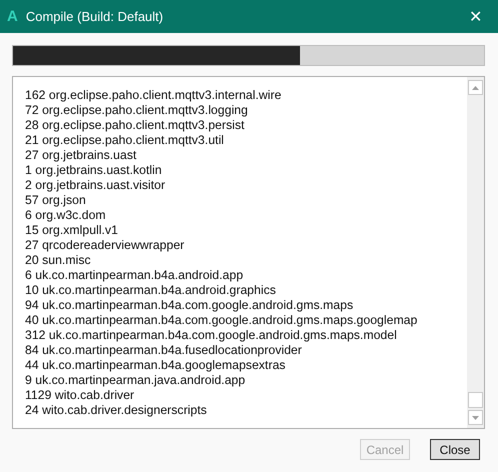 Image resolution: width=498 pixels, height=472 pixels. What do you see at coordinates (475, 400) in the screenshot?
I see `scroll-thumb` at bounding box center [475, 400].